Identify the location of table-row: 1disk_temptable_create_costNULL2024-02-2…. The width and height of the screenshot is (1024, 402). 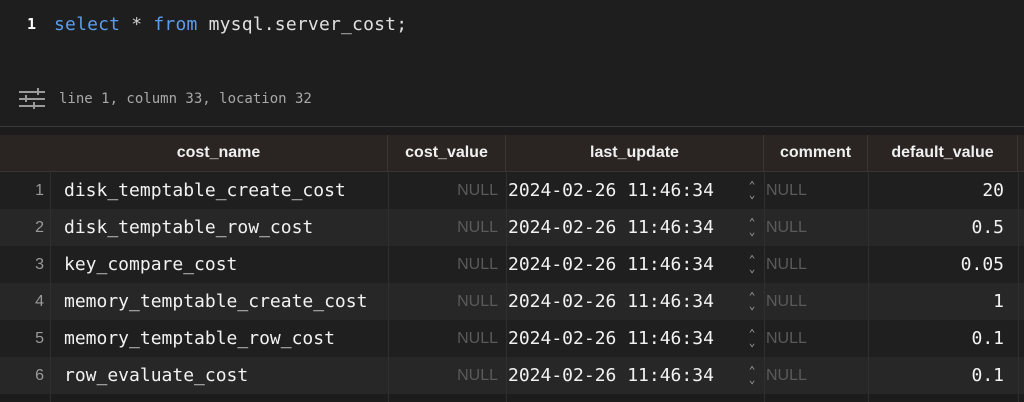
(512, 190).